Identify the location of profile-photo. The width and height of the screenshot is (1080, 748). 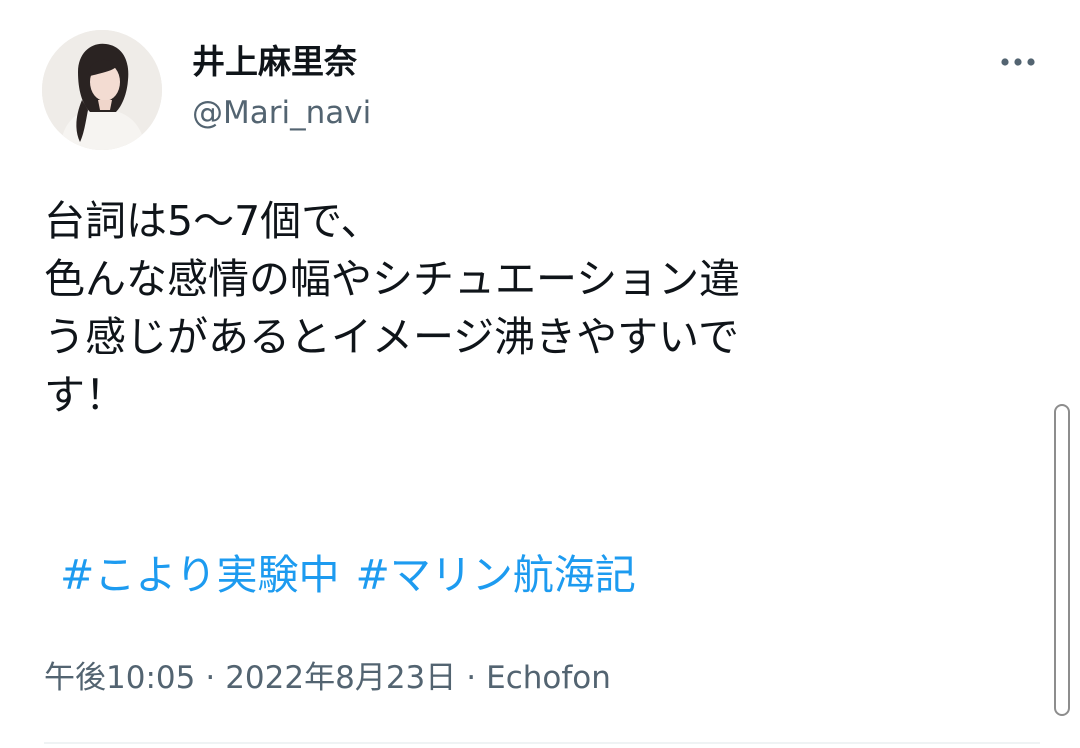
(102, 90).